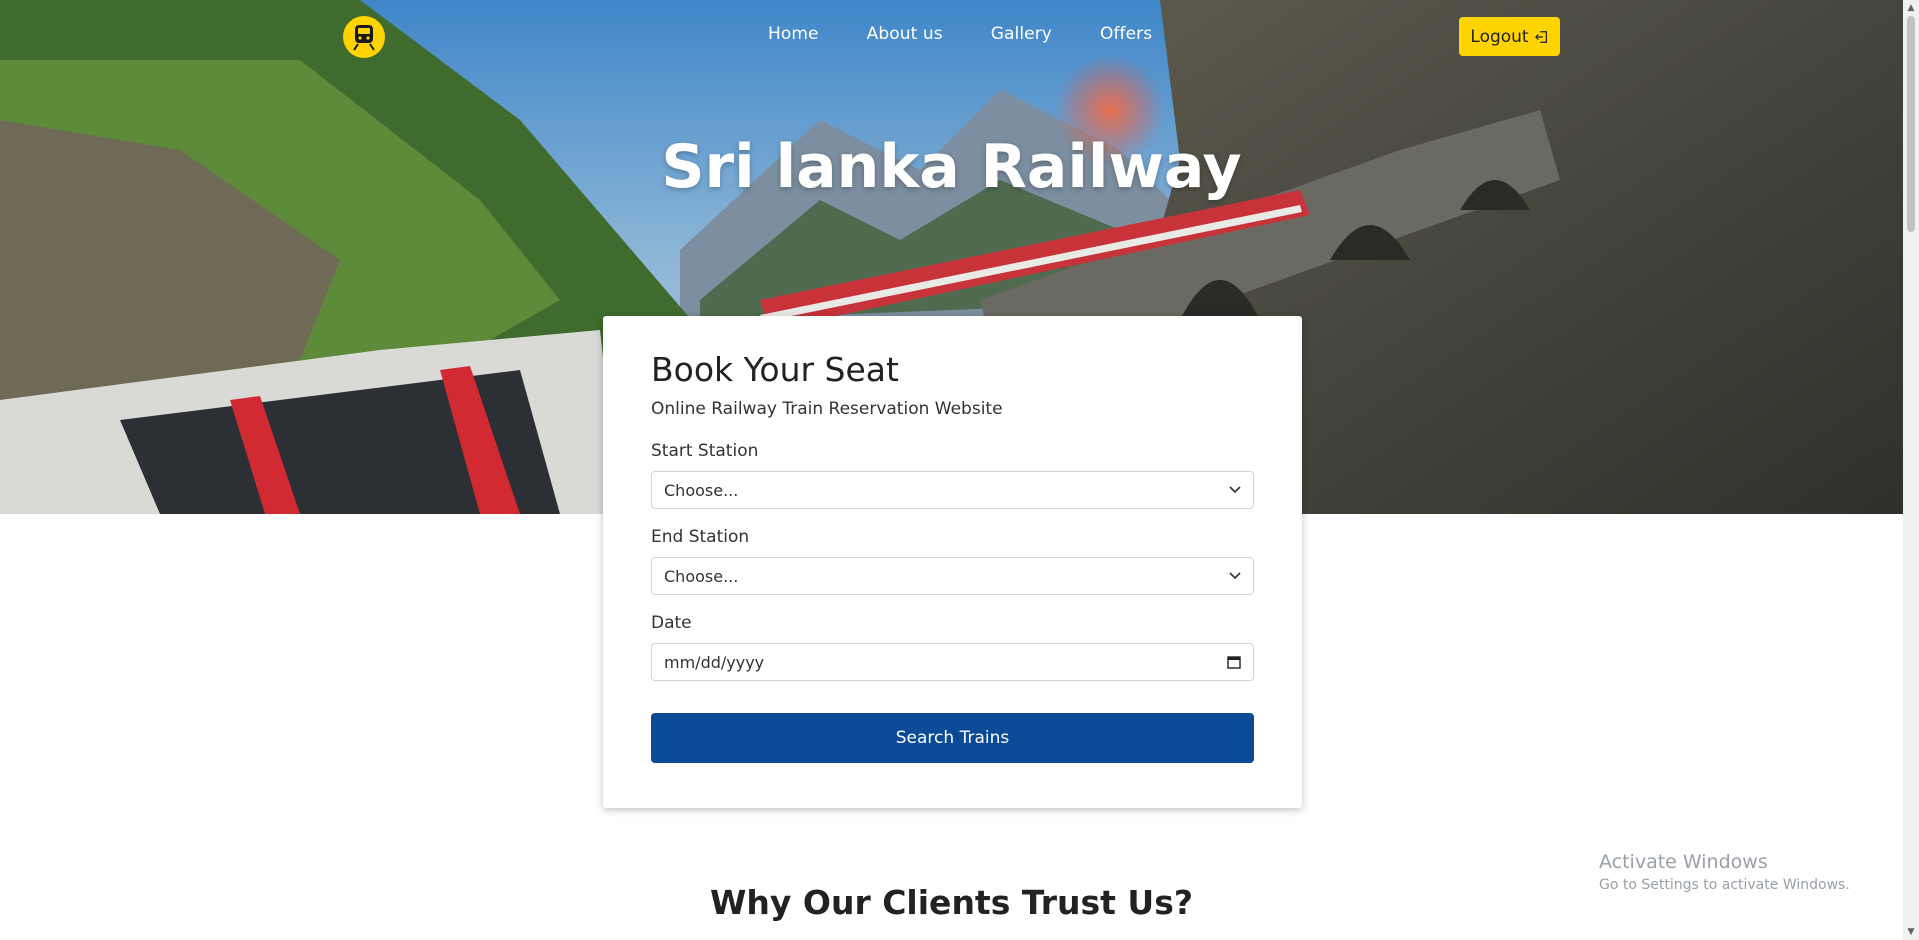 The image size is (1919, 940). Describe the element at coordinates (1911, 8) in the screenshot. I see `scroll-up-icon: ▲` at that location.